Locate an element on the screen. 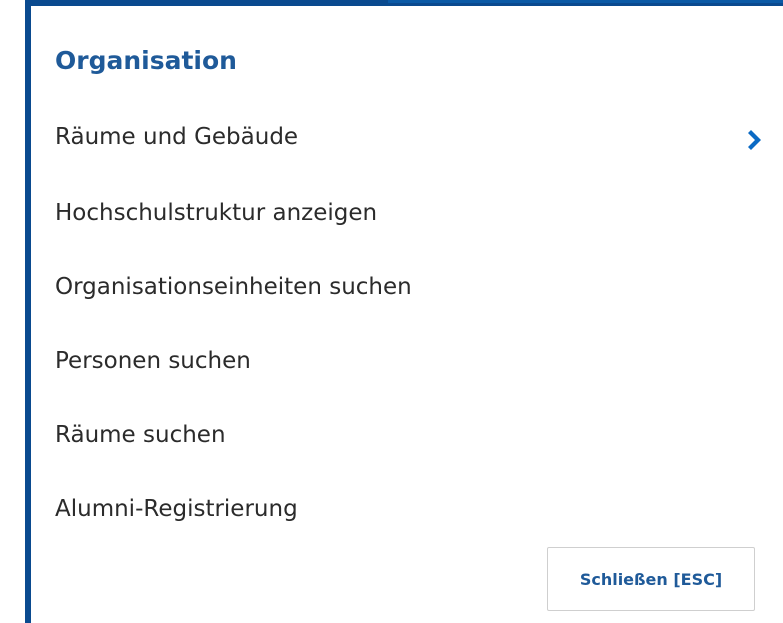 Image resolution: width=783 pixels, height=623 pixels. menu-item-hochschulstruktur: Hochschulstruktur anzeigen is located at coordinates (411, 213).